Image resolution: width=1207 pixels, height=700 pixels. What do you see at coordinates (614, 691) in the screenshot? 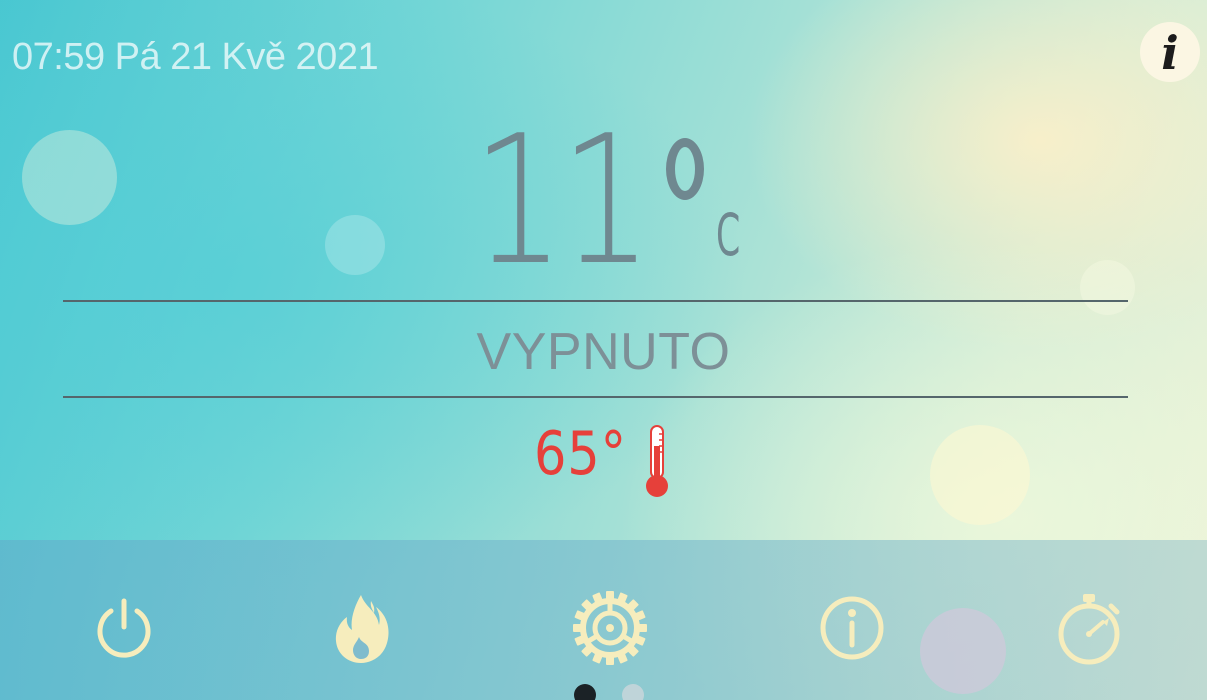
I see `page-indicator` at bounding box center [614, 691].